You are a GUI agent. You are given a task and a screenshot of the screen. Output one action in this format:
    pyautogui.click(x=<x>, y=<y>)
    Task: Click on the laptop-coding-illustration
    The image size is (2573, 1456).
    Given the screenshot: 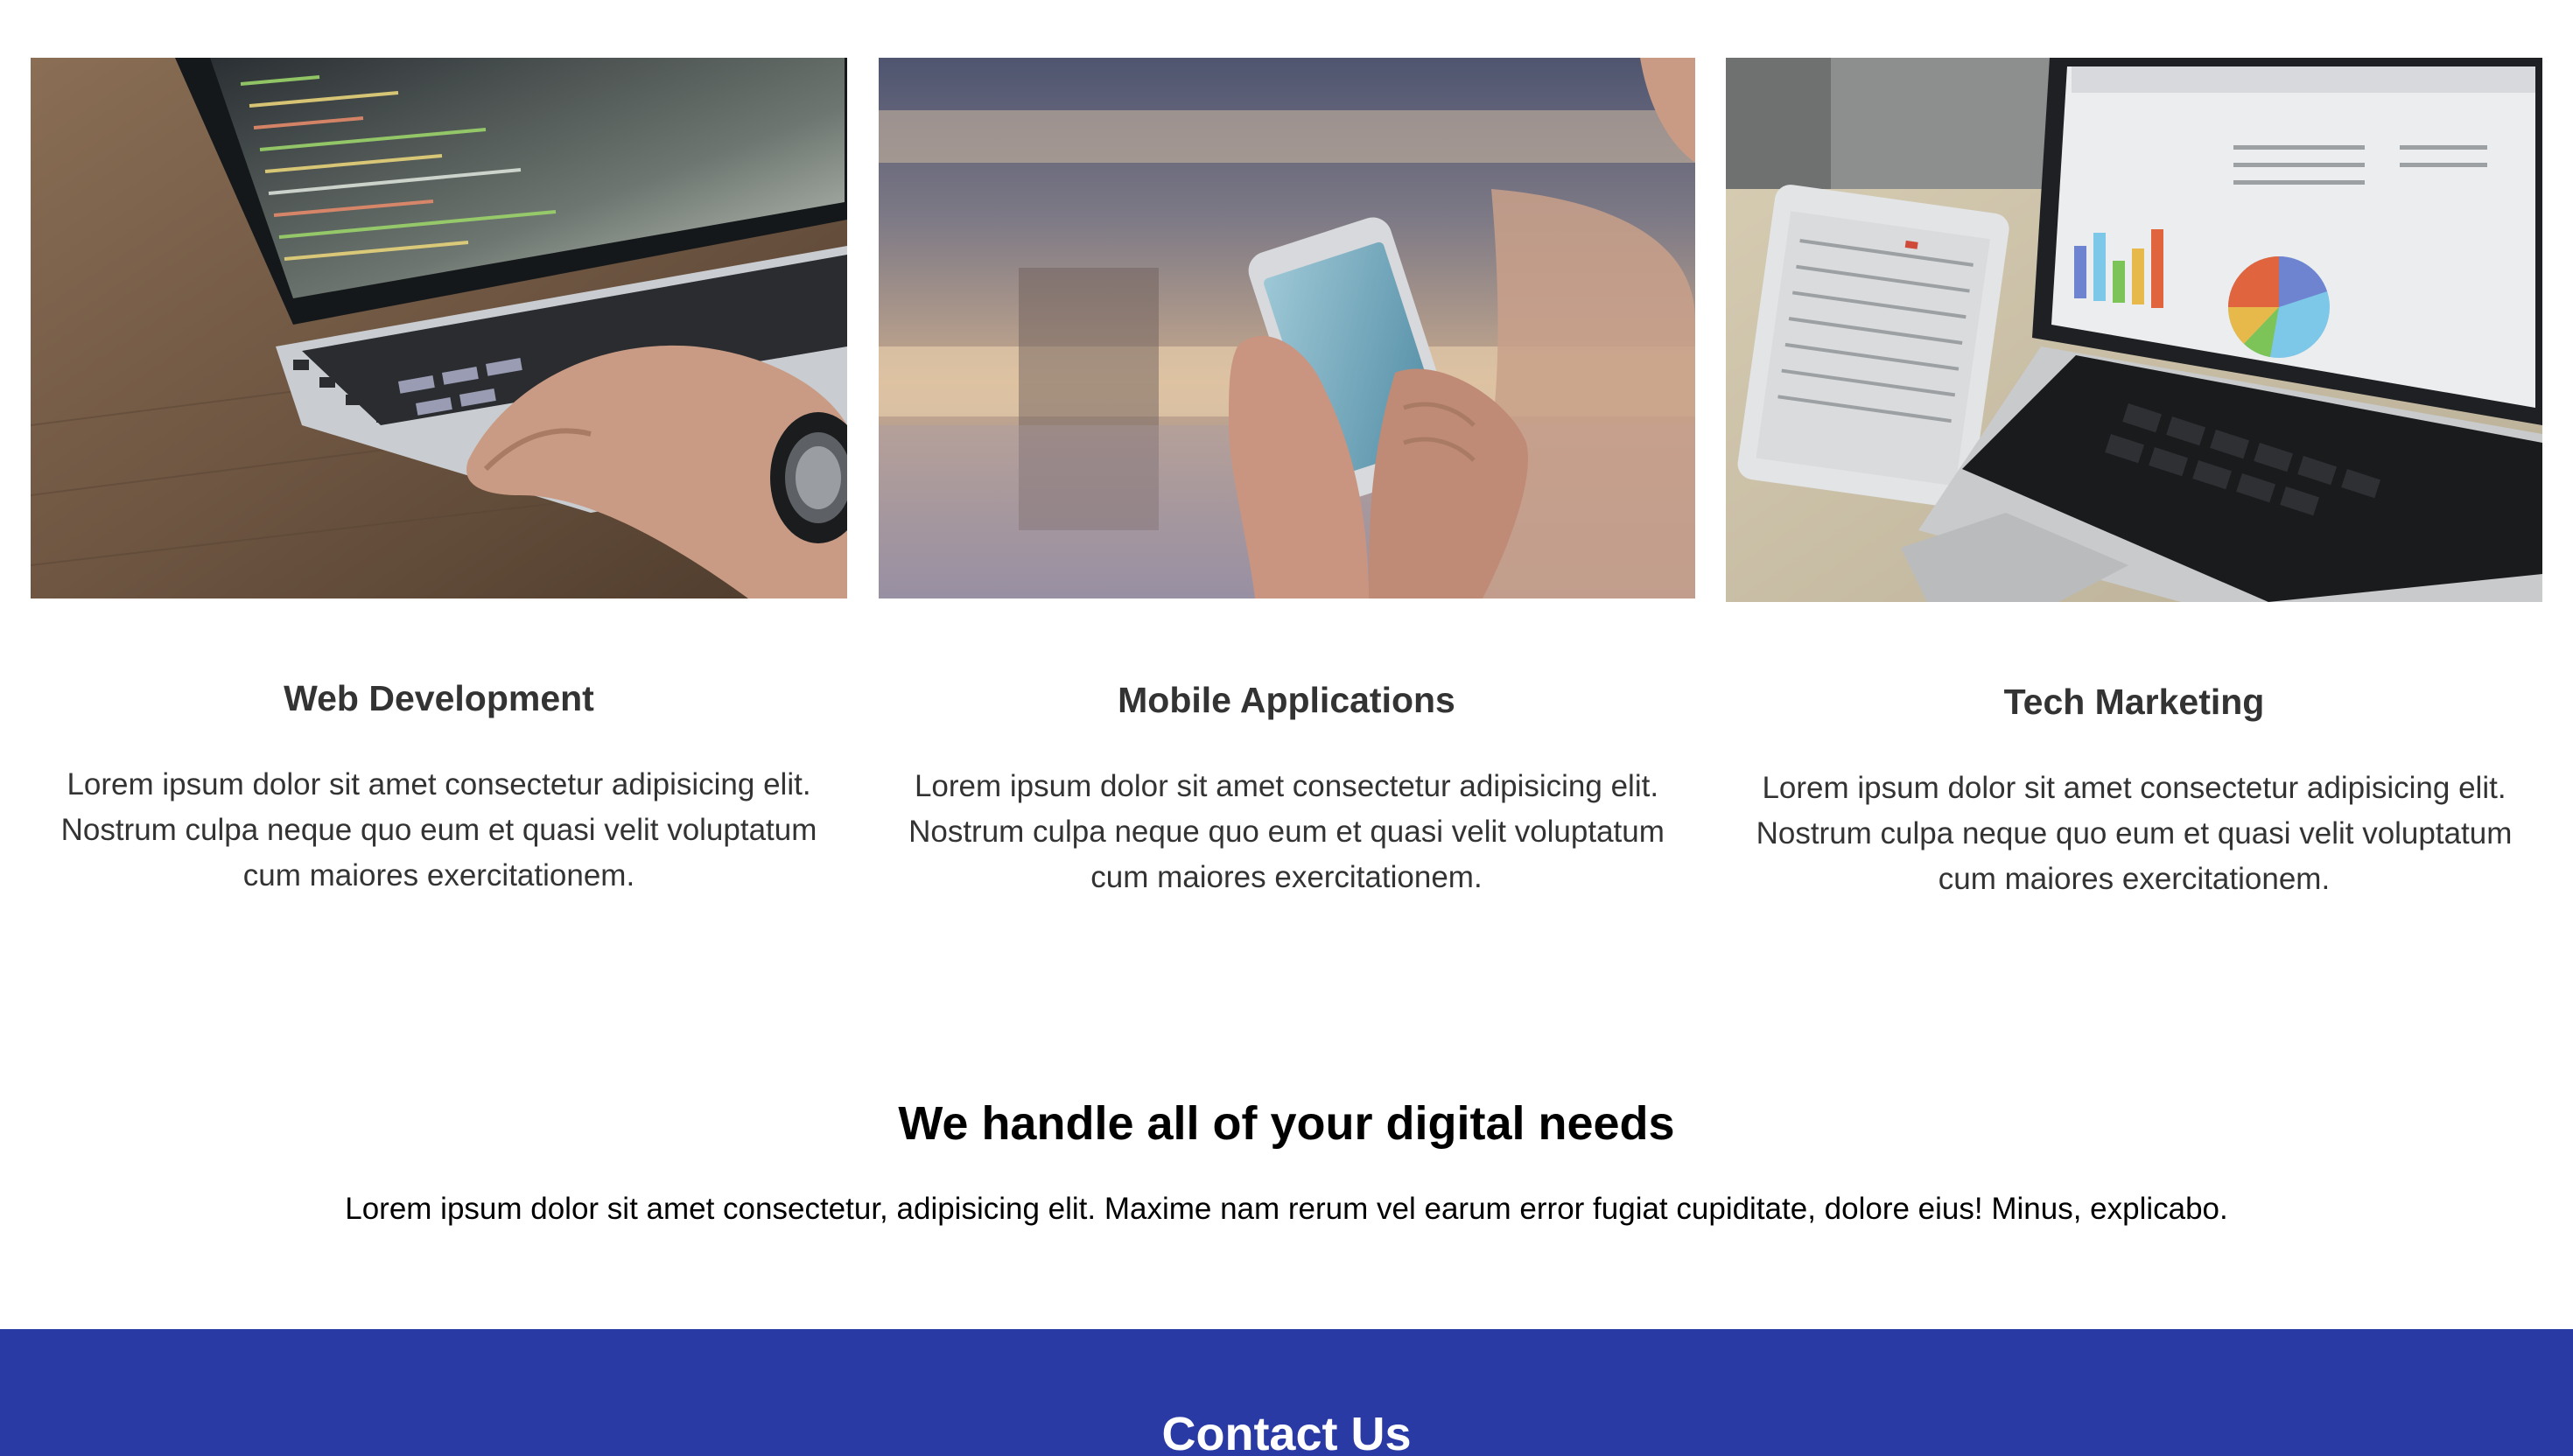 What is the action you would take?
    pyautogui.click(x=439, y=328)
    